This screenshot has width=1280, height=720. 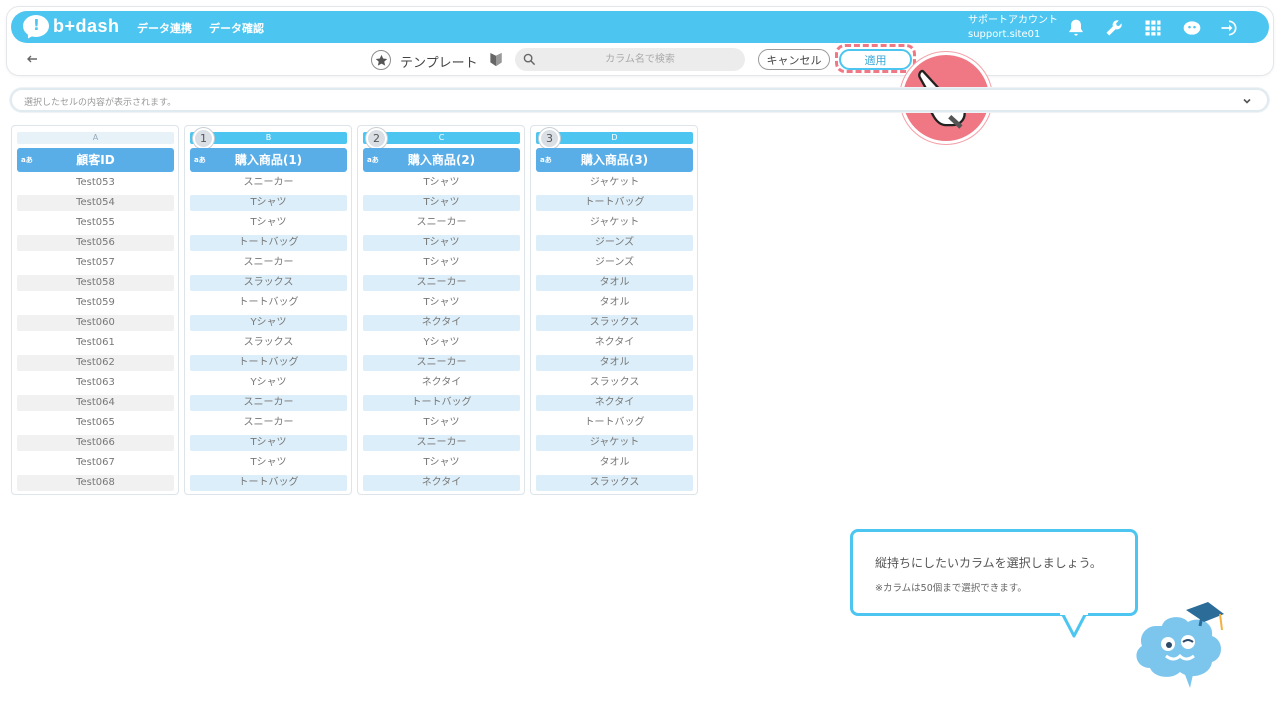 I want to click on beginner-mark-icon, so click(x=496, y=59).